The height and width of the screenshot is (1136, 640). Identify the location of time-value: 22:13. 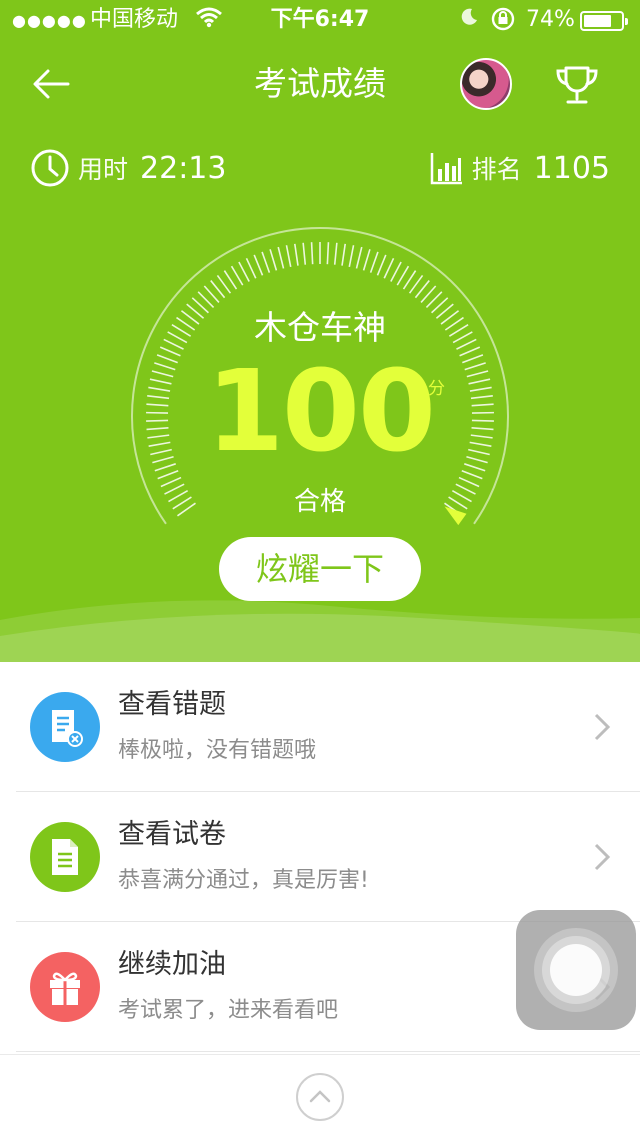
(183, 168).